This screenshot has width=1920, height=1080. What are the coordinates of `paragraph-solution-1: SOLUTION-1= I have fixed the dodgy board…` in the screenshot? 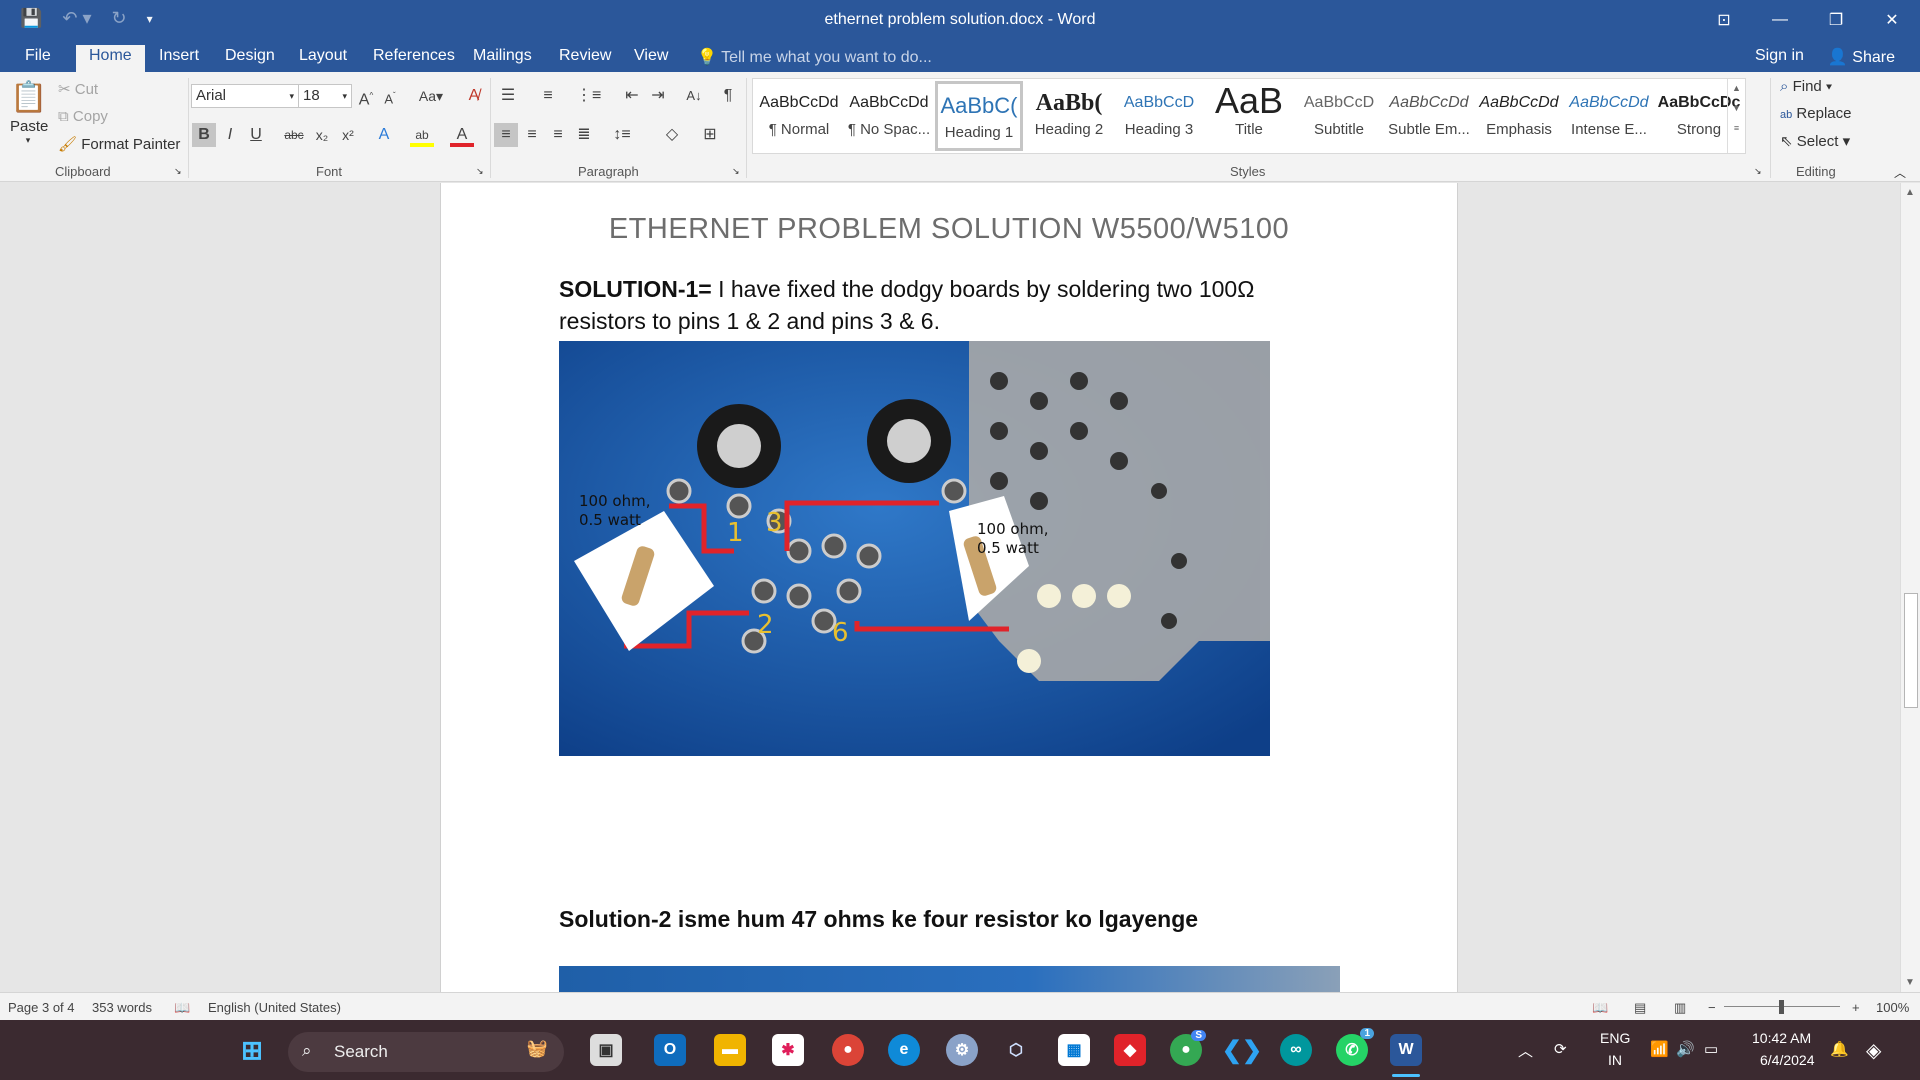 It's located at (939, 305).